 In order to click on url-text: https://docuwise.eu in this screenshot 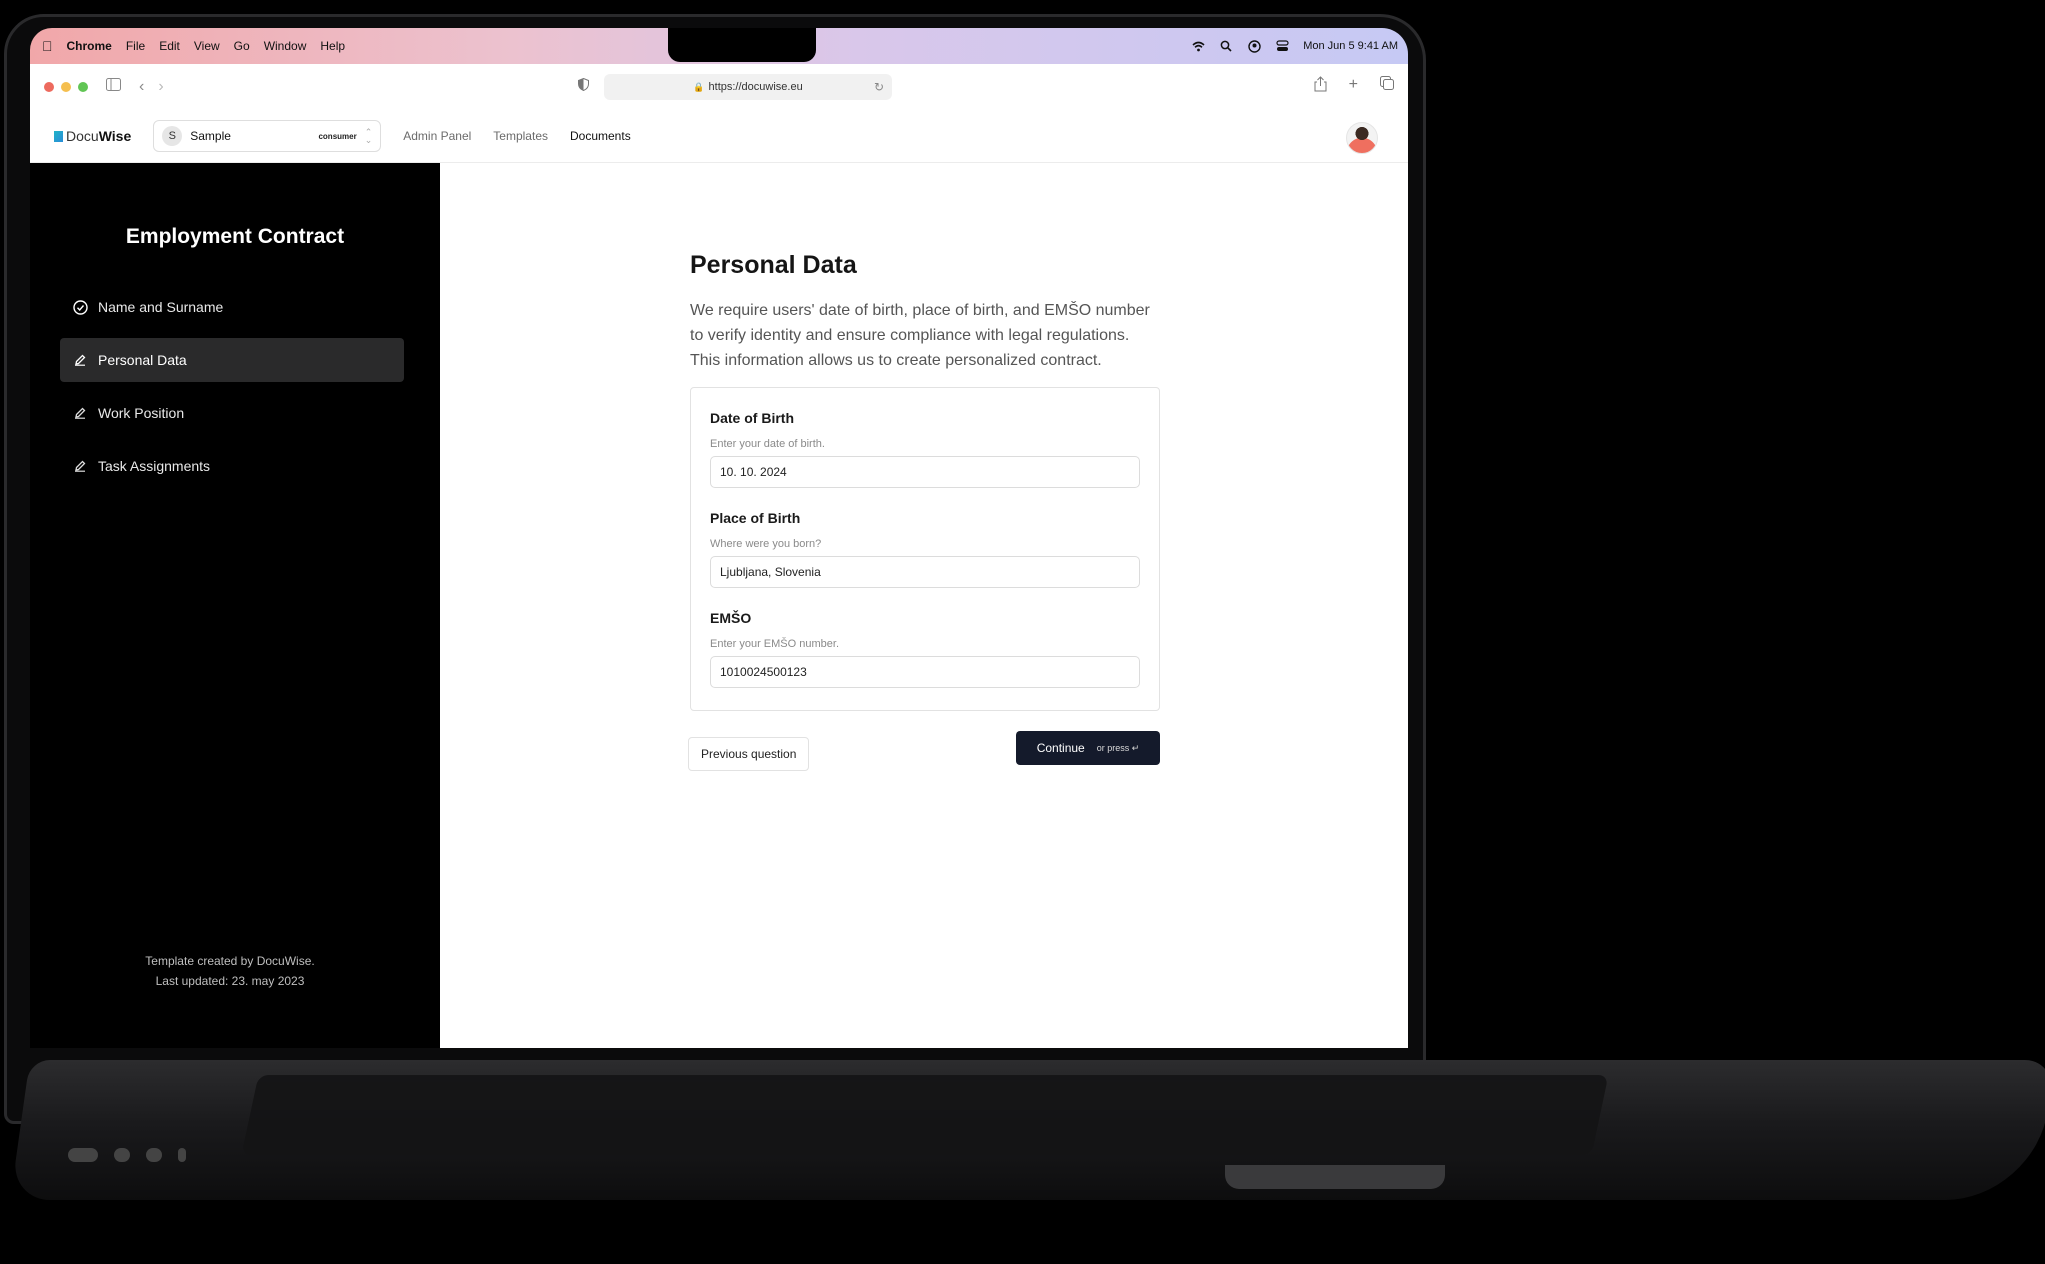, I will do `click(755, 87)`.